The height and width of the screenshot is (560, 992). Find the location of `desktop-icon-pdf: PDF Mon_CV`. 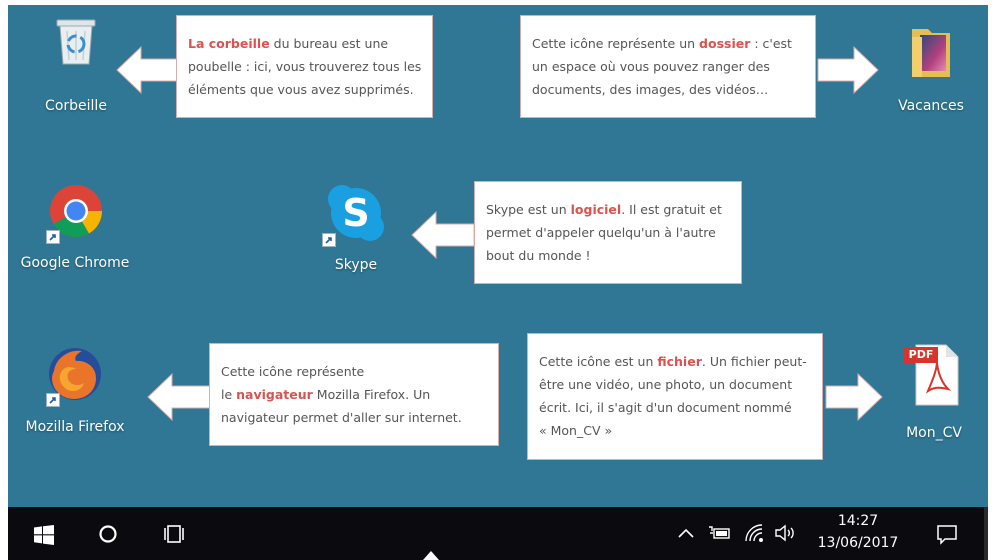

desktop-icon-pdf: PDF Mon_CV is located at coordinates (934, 390).